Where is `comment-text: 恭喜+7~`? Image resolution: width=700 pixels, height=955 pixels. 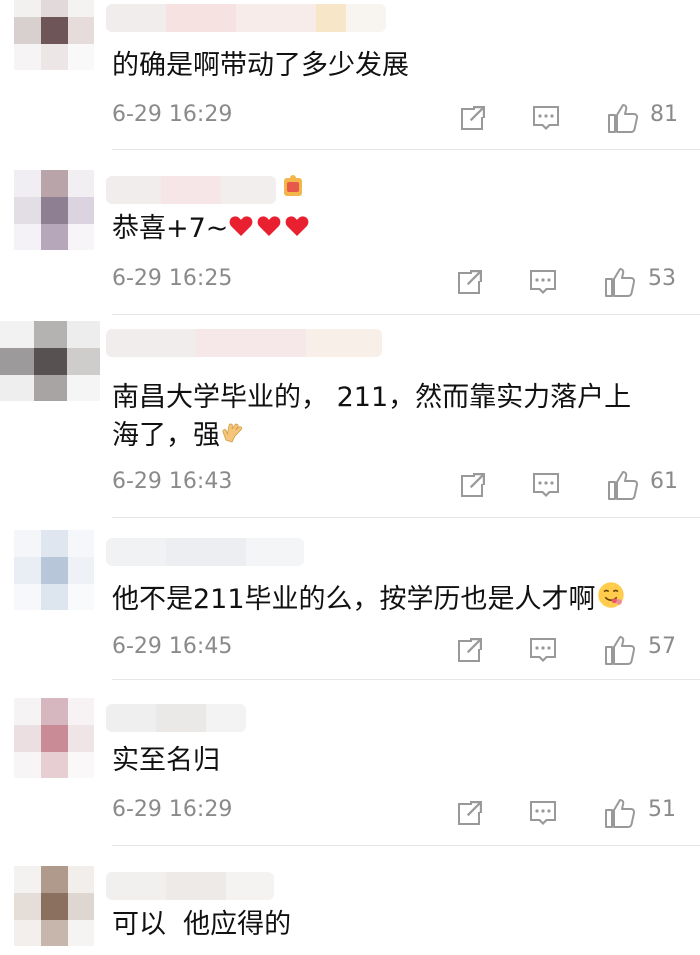
comment-text: 恭喜+7~ is located at coordinates (212, 229).